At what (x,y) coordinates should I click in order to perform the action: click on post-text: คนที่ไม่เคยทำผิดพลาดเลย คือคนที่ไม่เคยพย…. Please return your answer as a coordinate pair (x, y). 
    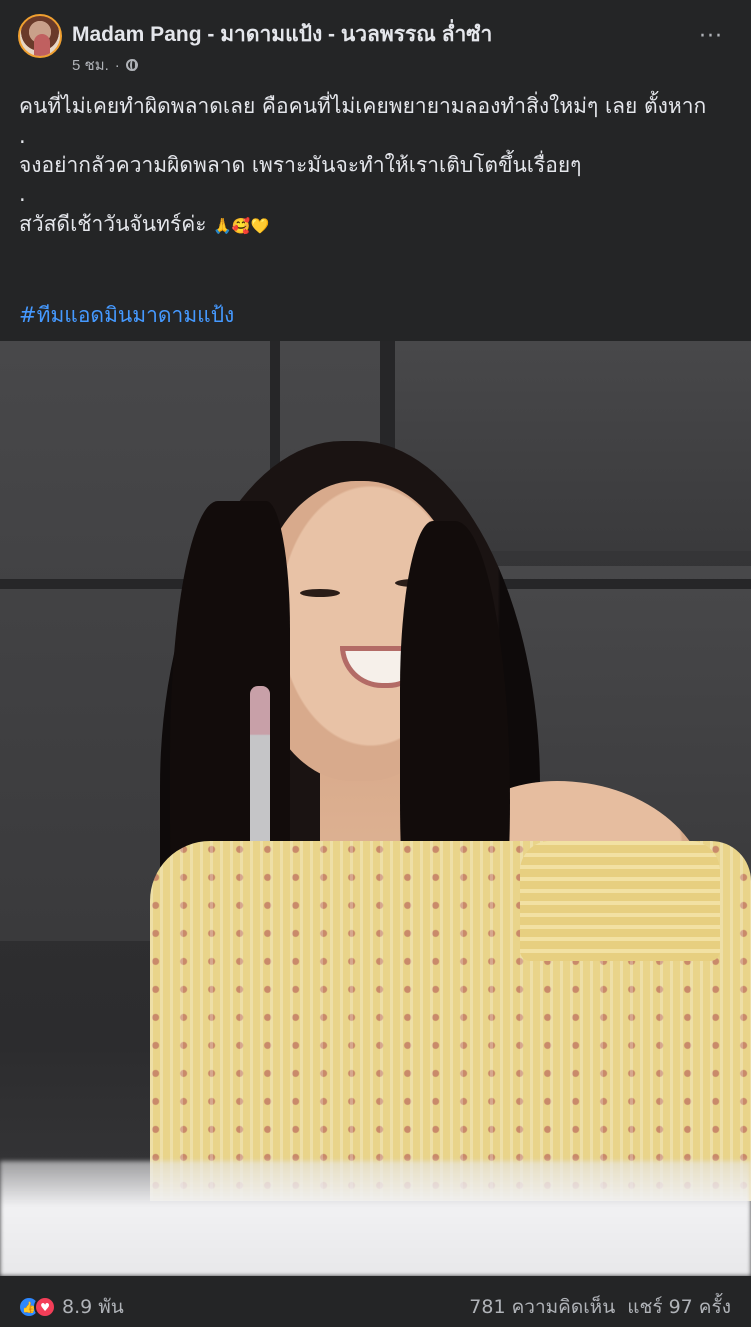
    Looking at the image, I should click on (376, 165).